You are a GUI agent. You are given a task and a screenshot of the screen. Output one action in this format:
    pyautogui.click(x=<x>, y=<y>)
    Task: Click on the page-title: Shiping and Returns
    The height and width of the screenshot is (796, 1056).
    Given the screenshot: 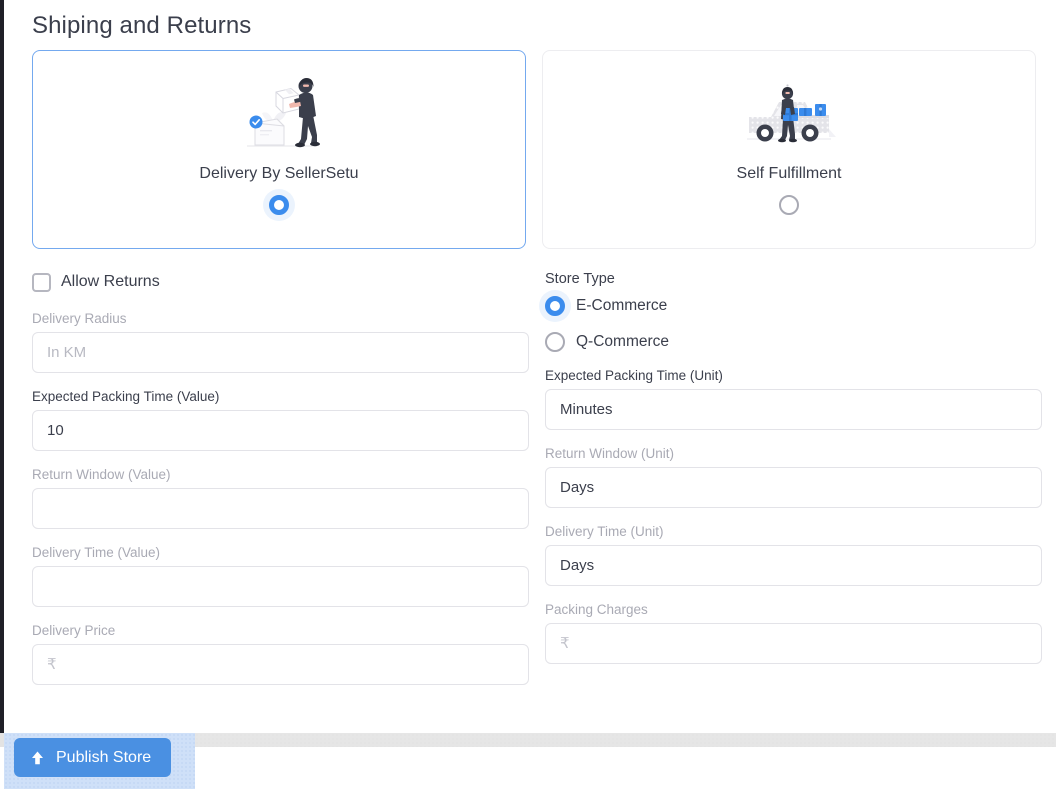 What is the action you would take?
    pyautogui.click(x=142, y=25)
    